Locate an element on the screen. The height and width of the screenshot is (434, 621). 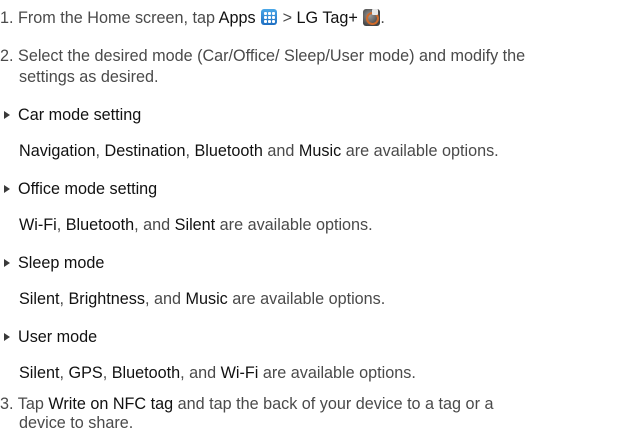
step-3-continued: device to share. is located at coordinates (76, 423).